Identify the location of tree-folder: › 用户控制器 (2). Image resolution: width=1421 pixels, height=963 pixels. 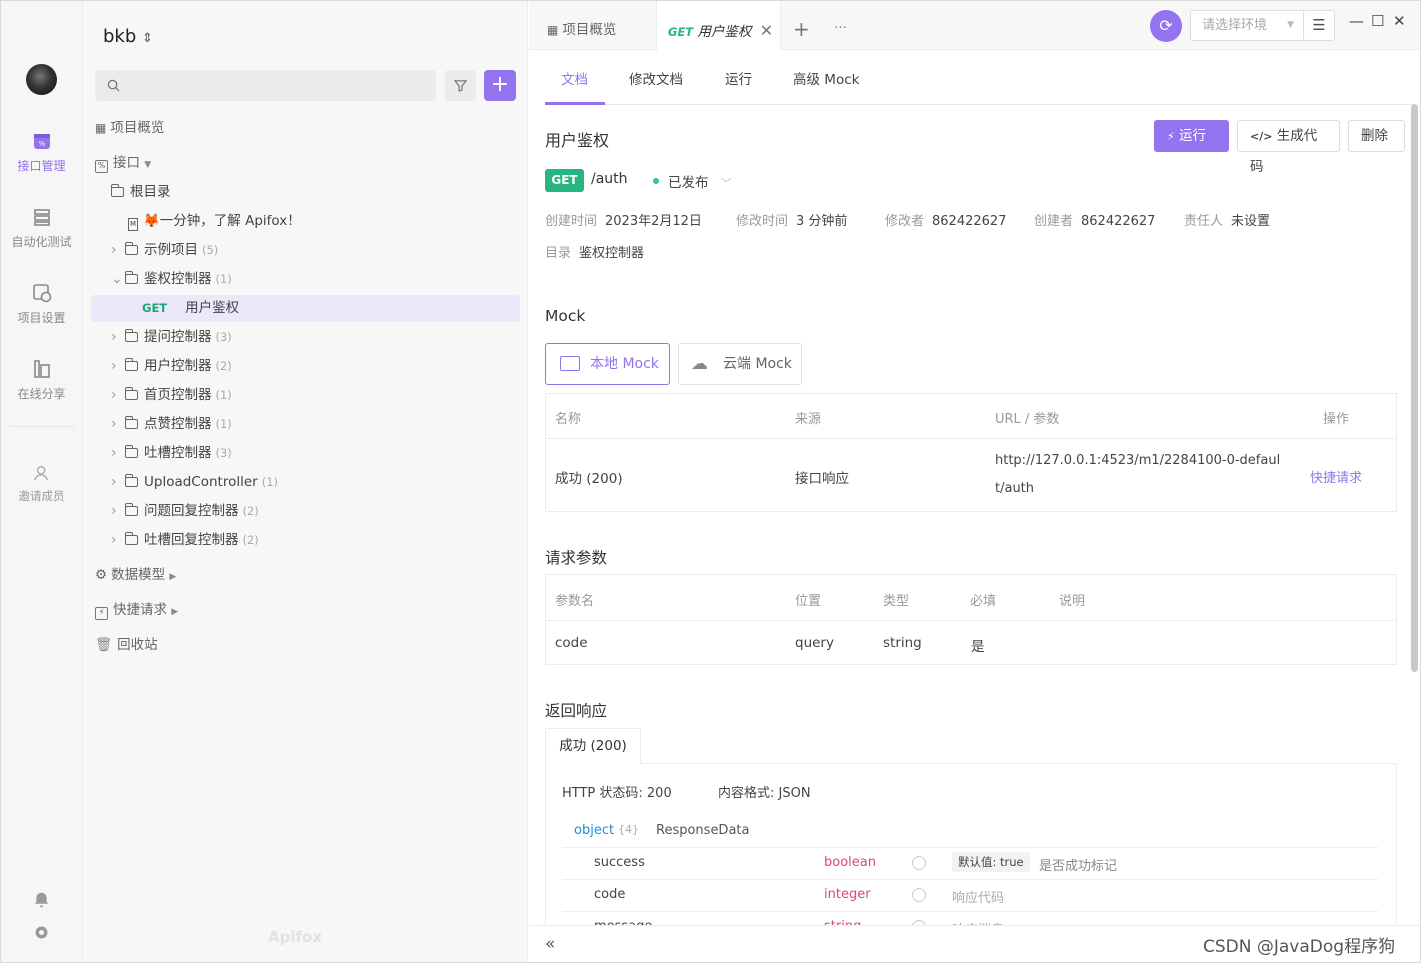
(171, 366).